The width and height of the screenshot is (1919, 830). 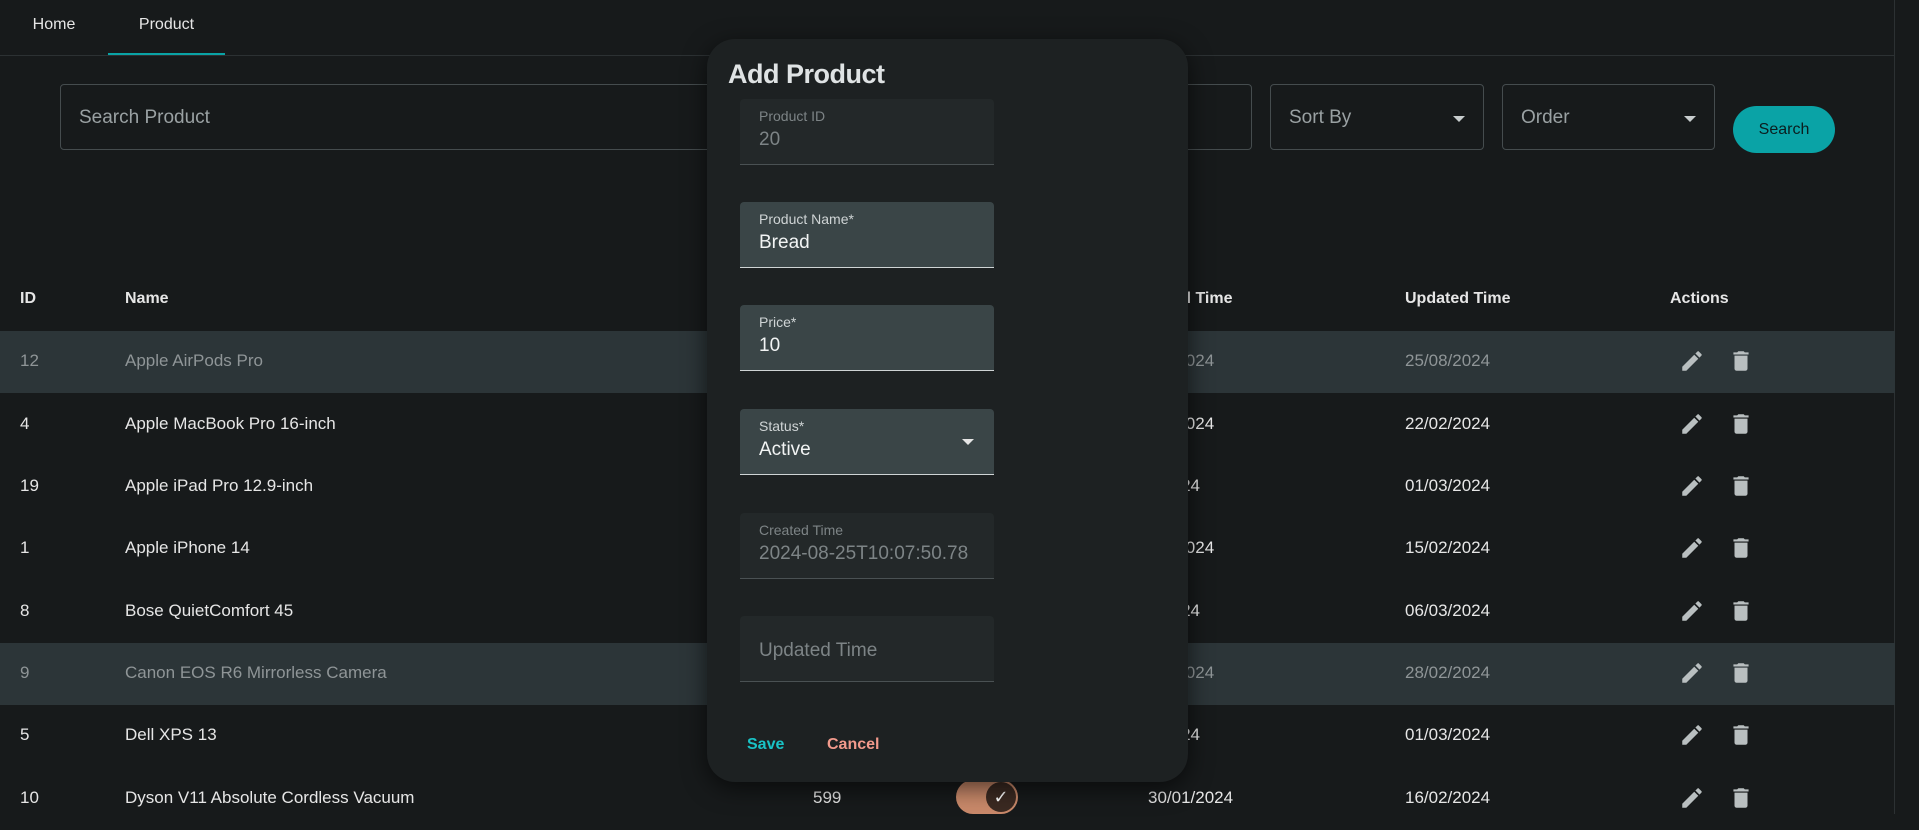 What do you see at coordinates (1448, 797) in the screenshot?
I see `cell-updated-time: 16/02/2024` at bounding box center [1448, 797].